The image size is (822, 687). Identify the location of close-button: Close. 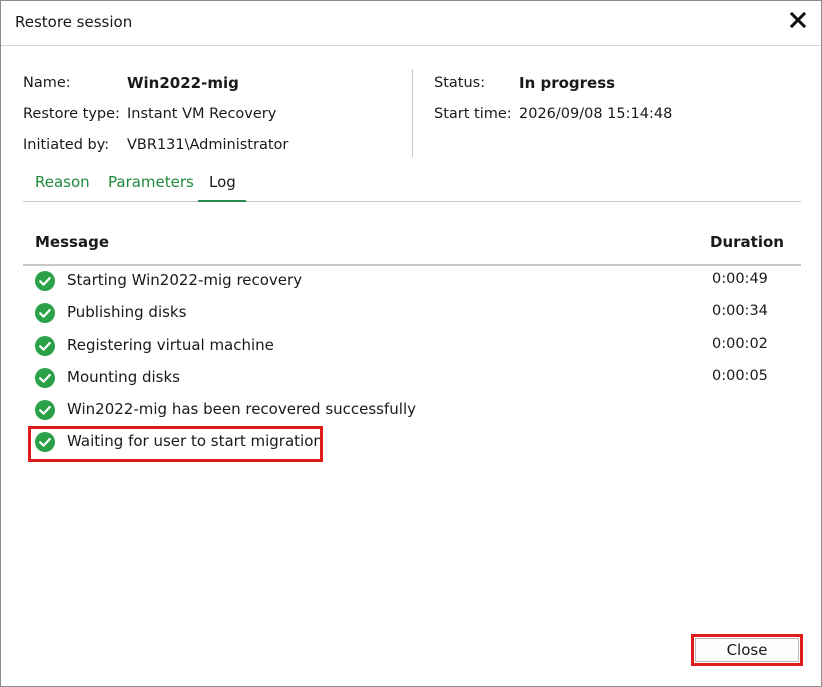
(747, 650).